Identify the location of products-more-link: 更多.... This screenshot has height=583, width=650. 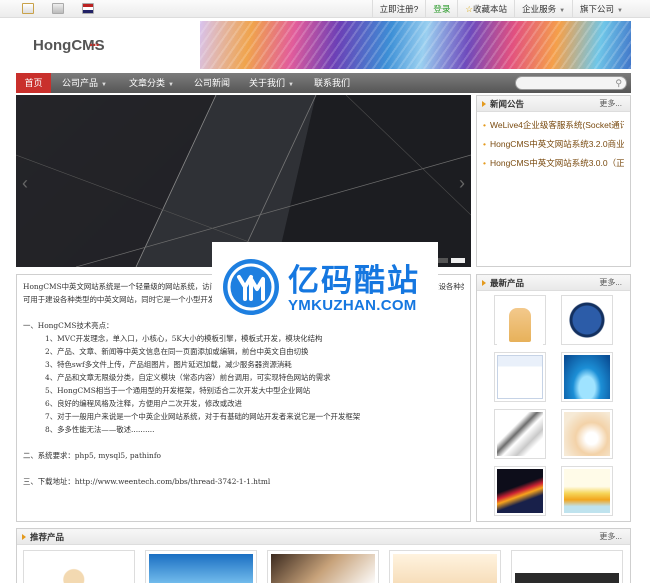
(610, 283).